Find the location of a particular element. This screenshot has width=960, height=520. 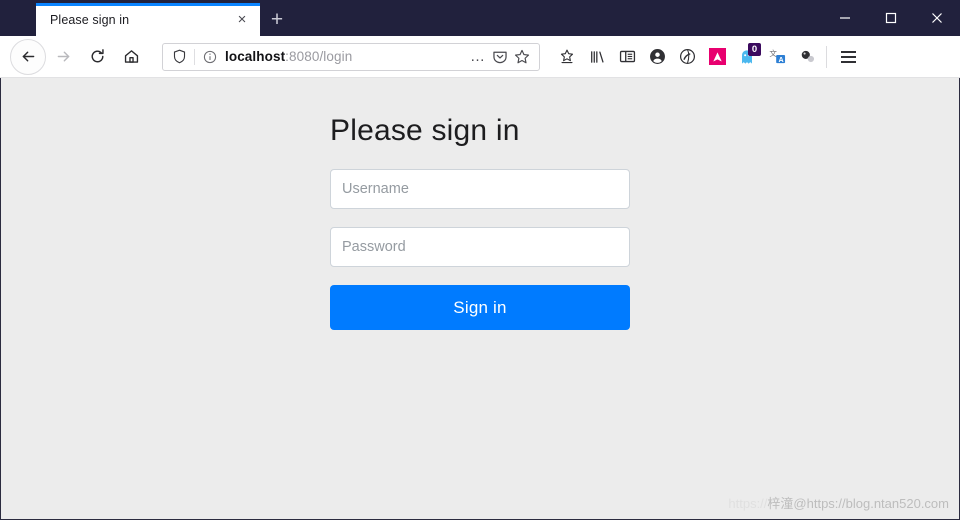

window-controls is located at coordinates (891, 18).